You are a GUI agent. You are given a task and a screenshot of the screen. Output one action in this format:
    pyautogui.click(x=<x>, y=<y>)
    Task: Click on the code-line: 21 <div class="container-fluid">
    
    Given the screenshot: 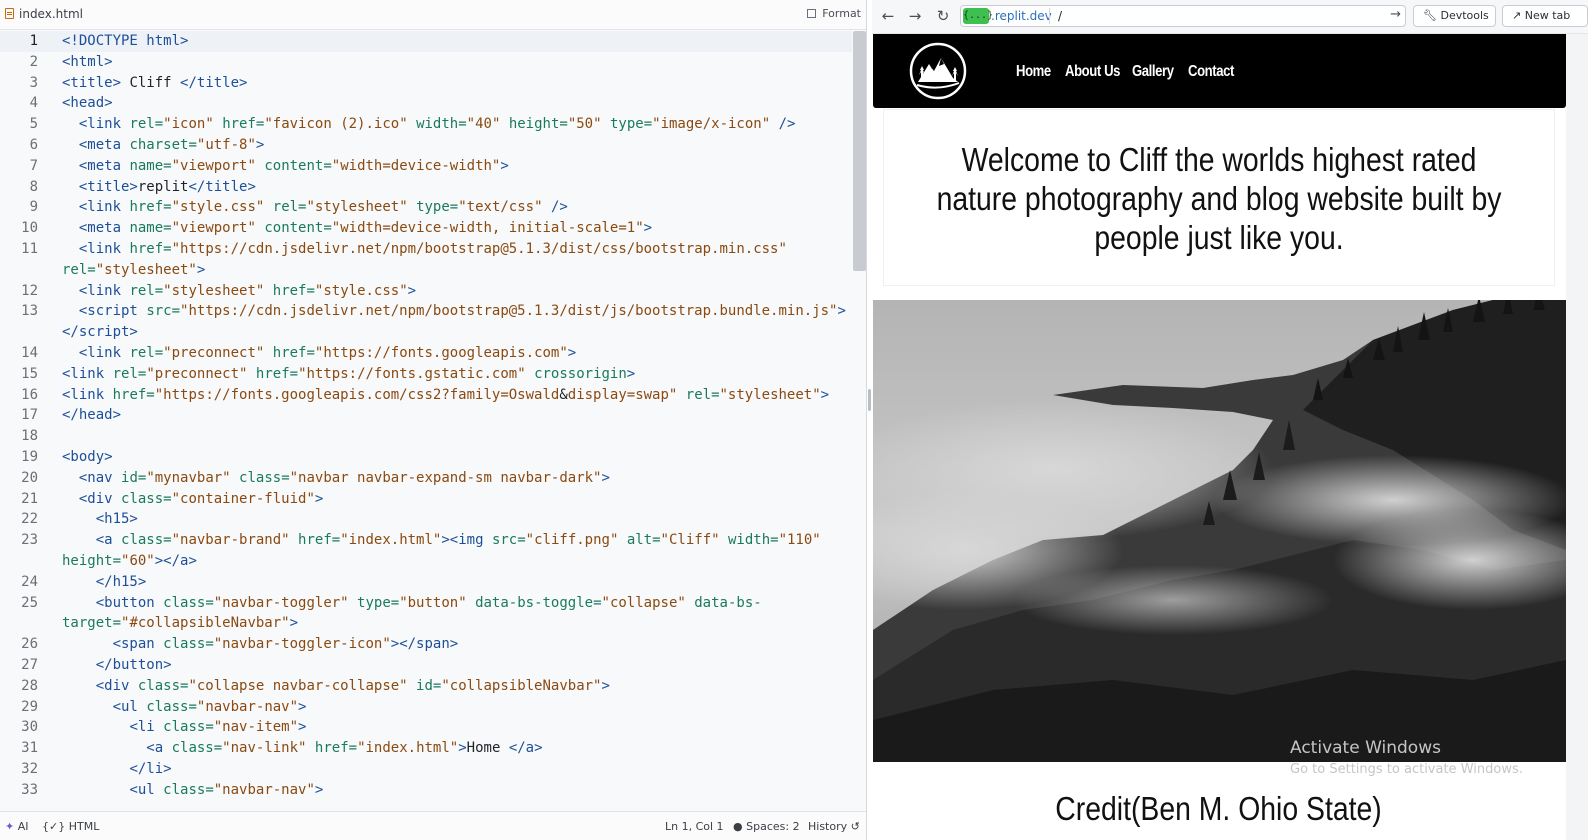 What is the action you would take?
    pyautogui.click(x=426, y=499)
    